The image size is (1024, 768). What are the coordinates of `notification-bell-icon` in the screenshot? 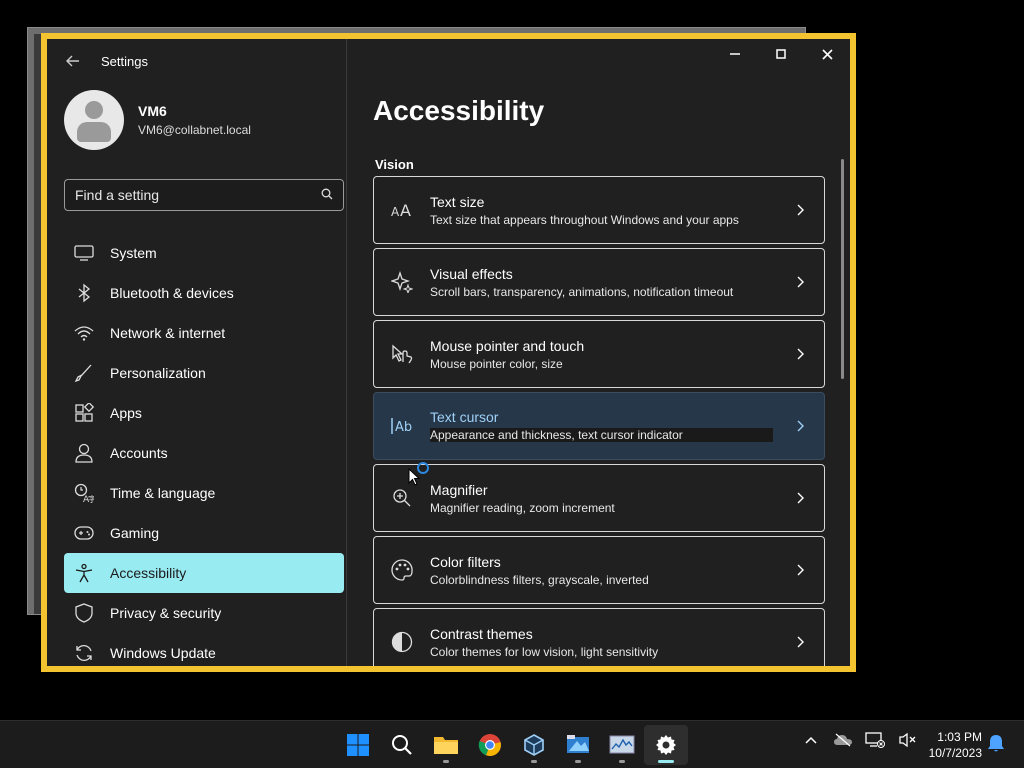 It's located at (996, 745).